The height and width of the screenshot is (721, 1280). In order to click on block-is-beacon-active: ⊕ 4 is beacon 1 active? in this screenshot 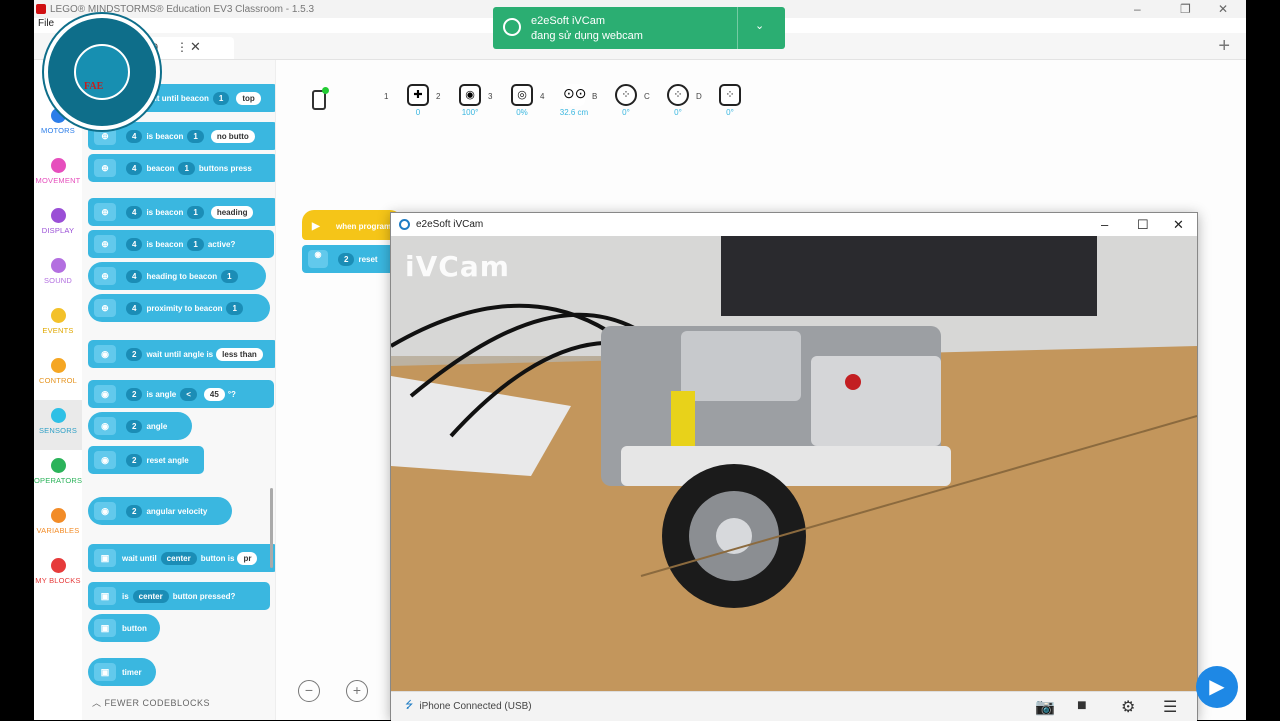, I will do `click(181, 244)`.